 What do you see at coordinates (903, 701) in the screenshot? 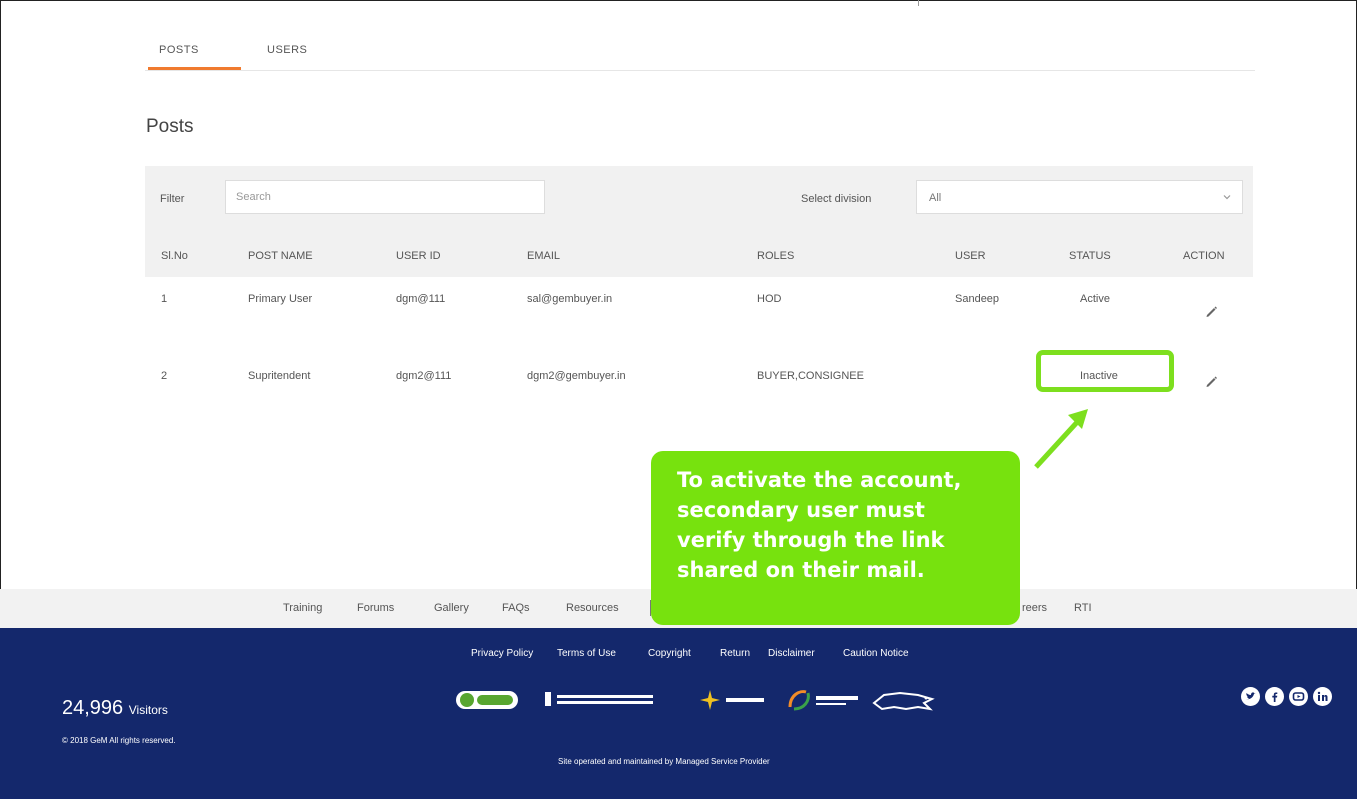
I see `make-in-india-logo` at bounding box center [903, 701].